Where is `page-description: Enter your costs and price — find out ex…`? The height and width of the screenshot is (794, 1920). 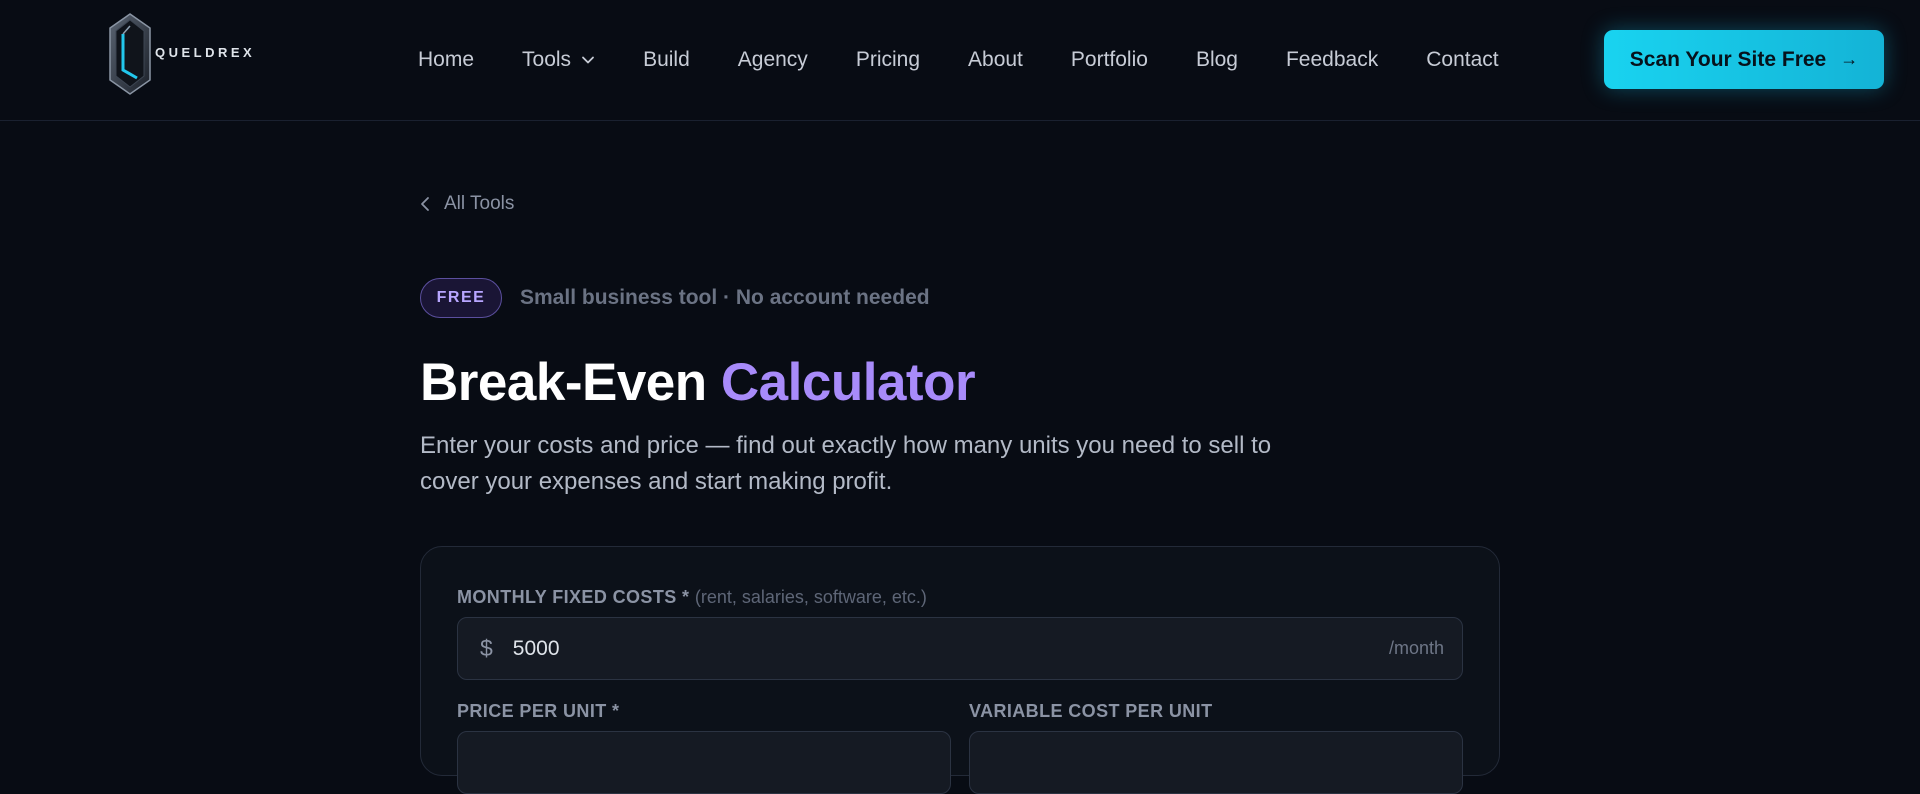 page-description: Enter your costs and price — find out ex… is located at coordinates (846, 463).